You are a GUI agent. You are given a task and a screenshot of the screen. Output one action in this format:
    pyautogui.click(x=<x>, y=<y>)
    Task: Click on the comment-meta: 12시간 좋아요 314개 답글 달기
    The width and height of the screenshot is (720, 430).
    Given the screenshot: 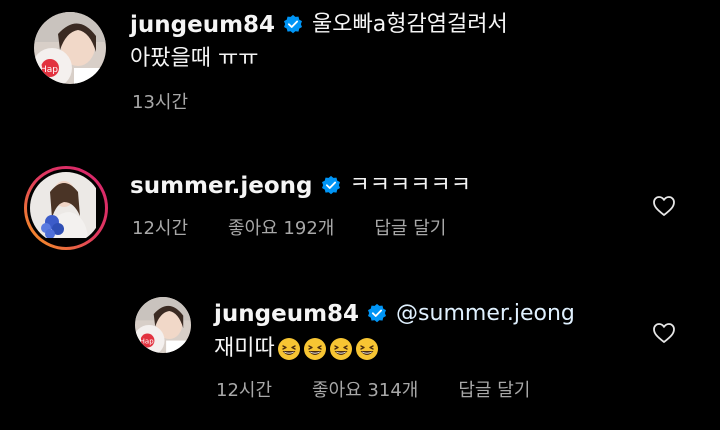 What is the action you would take?
    pyautogui.click(x=393, y=391)
    